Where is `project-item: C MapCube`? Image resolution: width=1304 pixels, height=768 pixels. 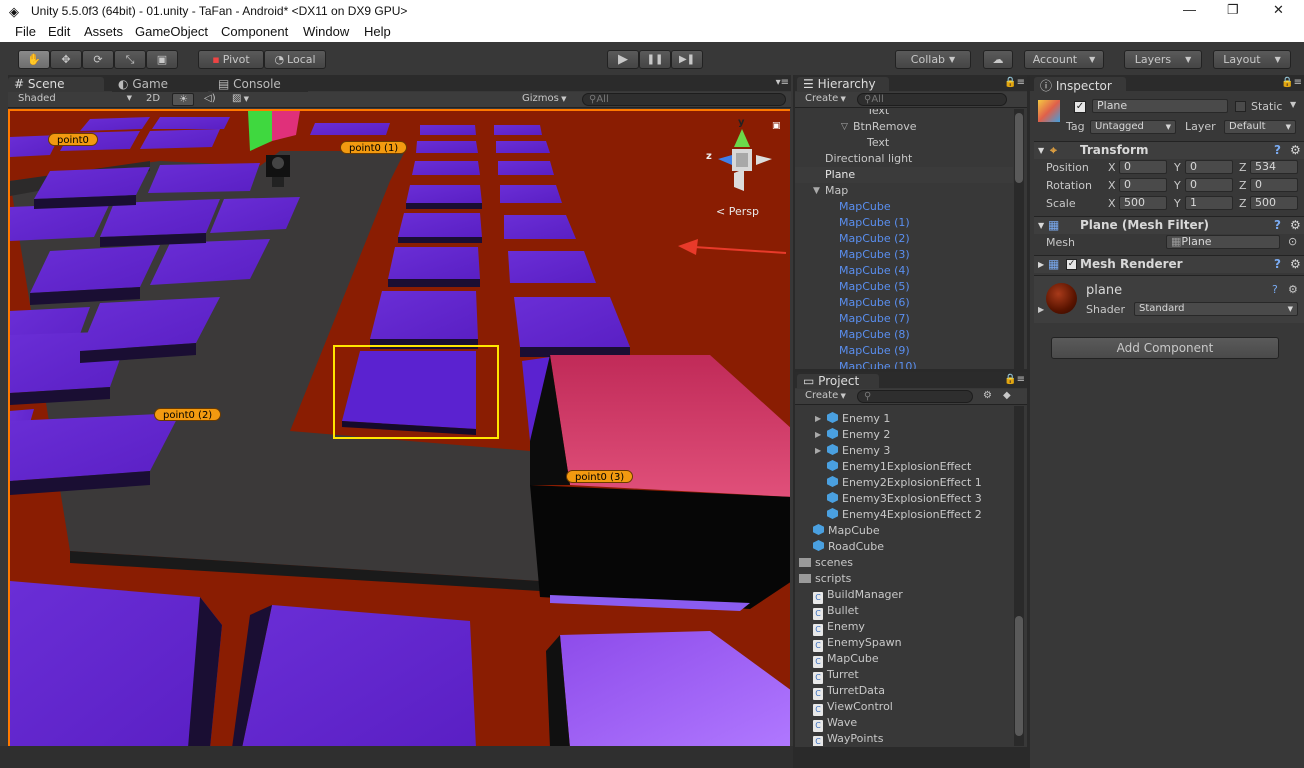 project-item: C MapCube is located at coordinates (846, 659).